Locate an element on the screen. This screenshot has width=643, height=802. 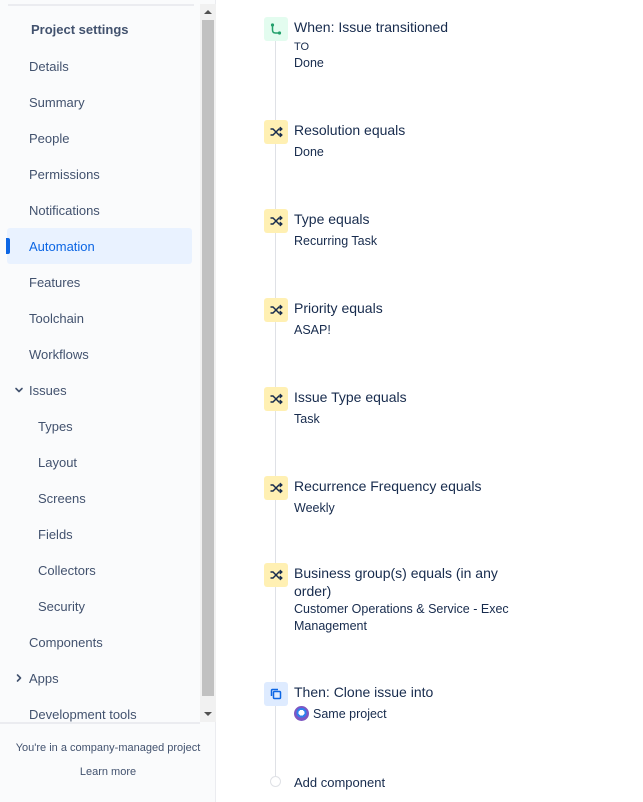
scroll-up-arrow-icon is located at coordinates (208, 12).